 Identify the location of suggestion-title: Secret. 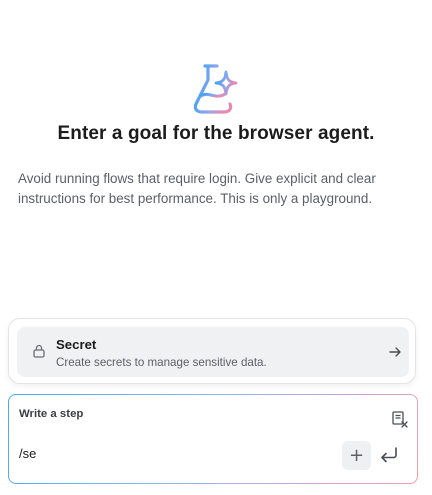
(76, 344).